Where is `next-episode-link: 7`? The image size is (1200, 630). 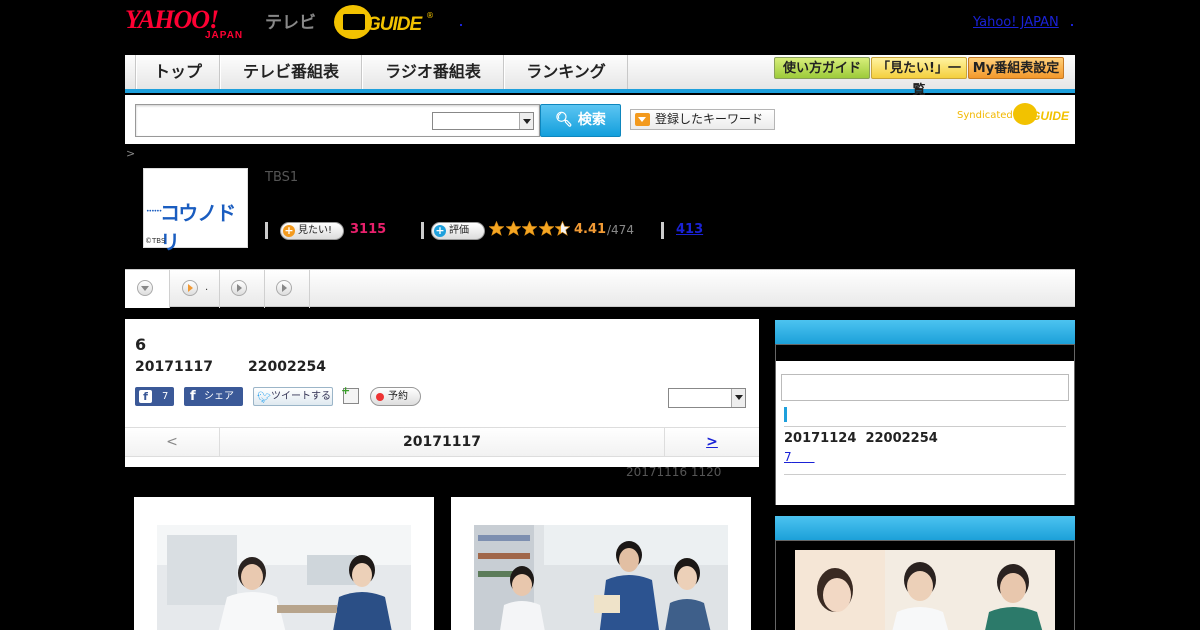 next-episode-link: 7 is located at coordinates (799, 457).